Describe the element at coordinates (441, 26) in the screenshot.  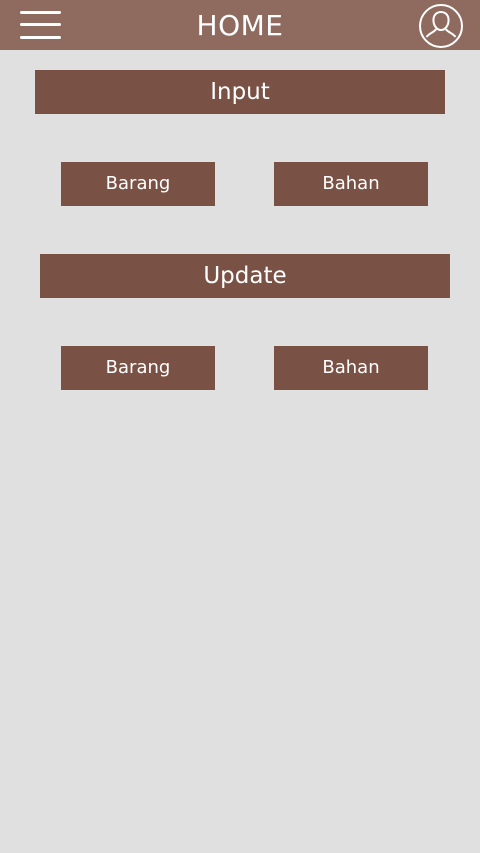
I see `user-profile-icon` at that location.